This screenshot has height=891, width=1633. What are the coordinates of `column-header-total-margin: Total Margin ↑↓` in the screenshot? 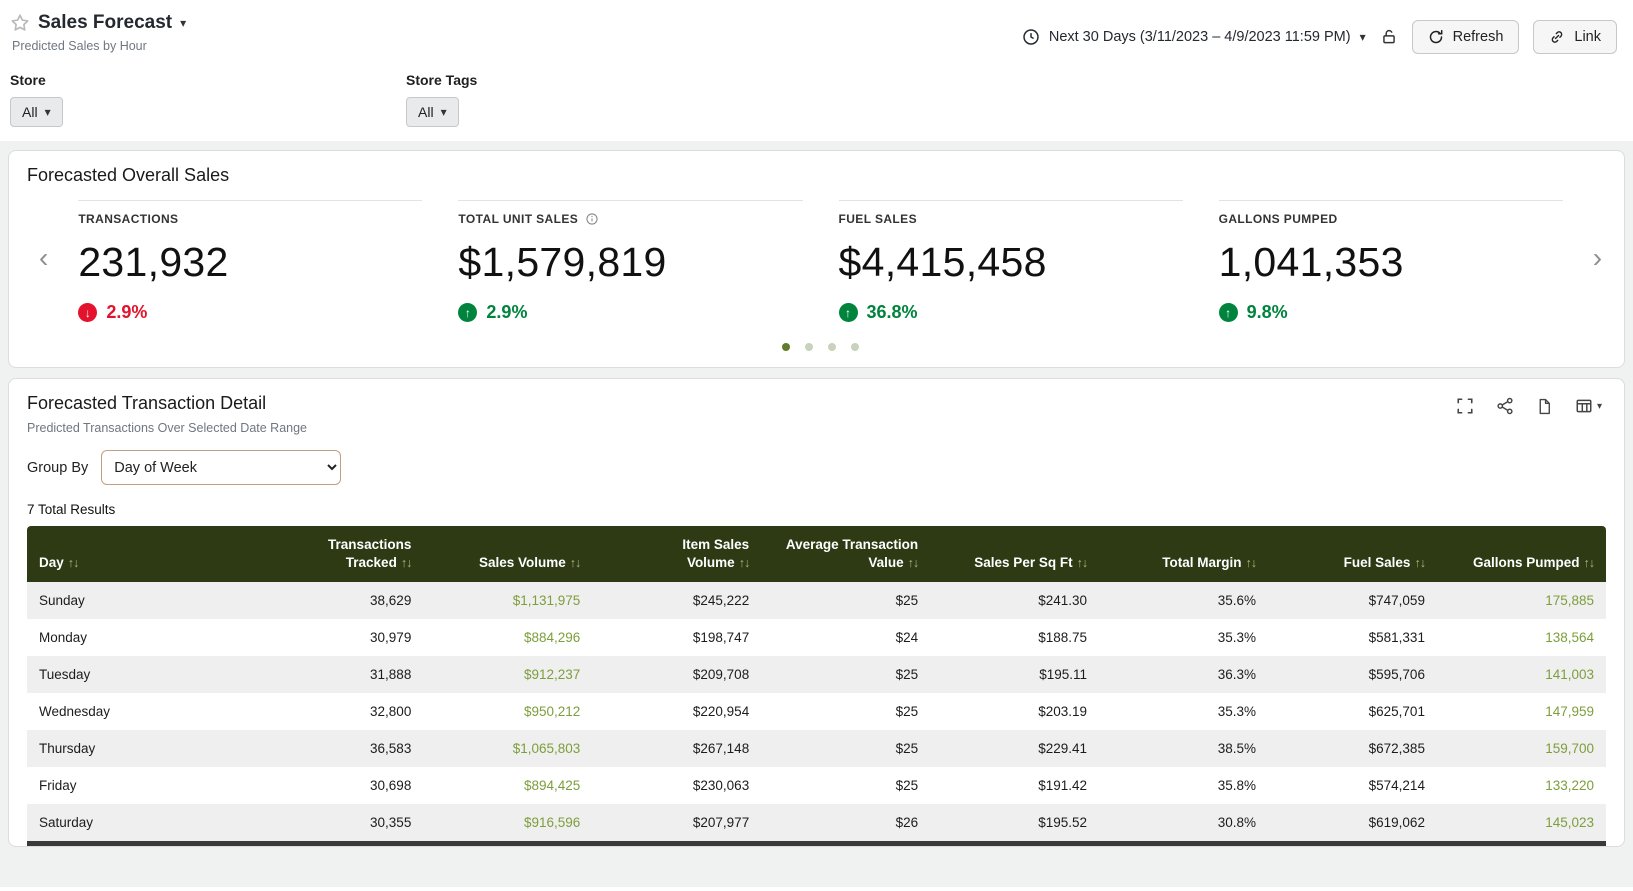 It's located at (1184, 554).